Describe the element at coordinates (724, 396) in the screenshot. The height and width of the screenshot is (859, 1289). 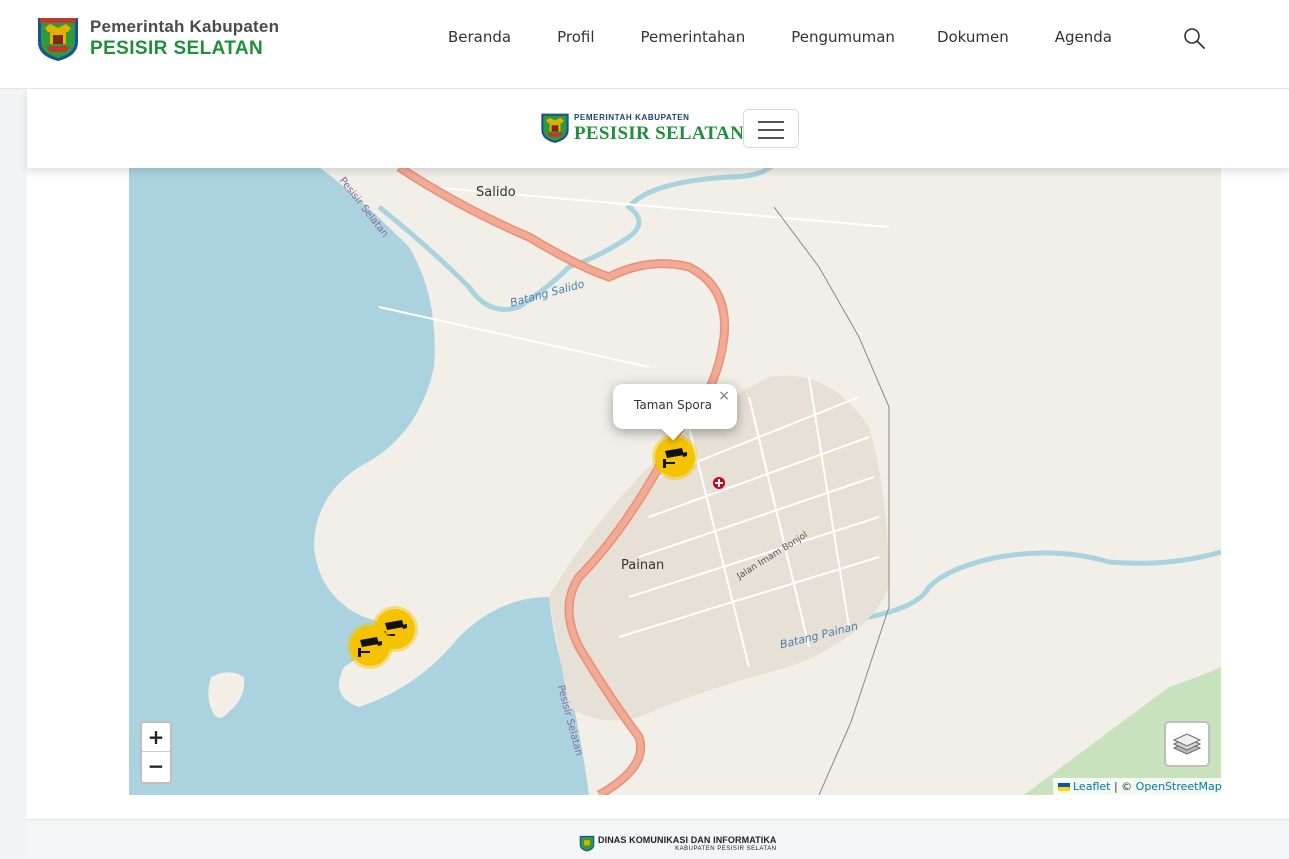
I see `popup-close-button: ×` at that location.